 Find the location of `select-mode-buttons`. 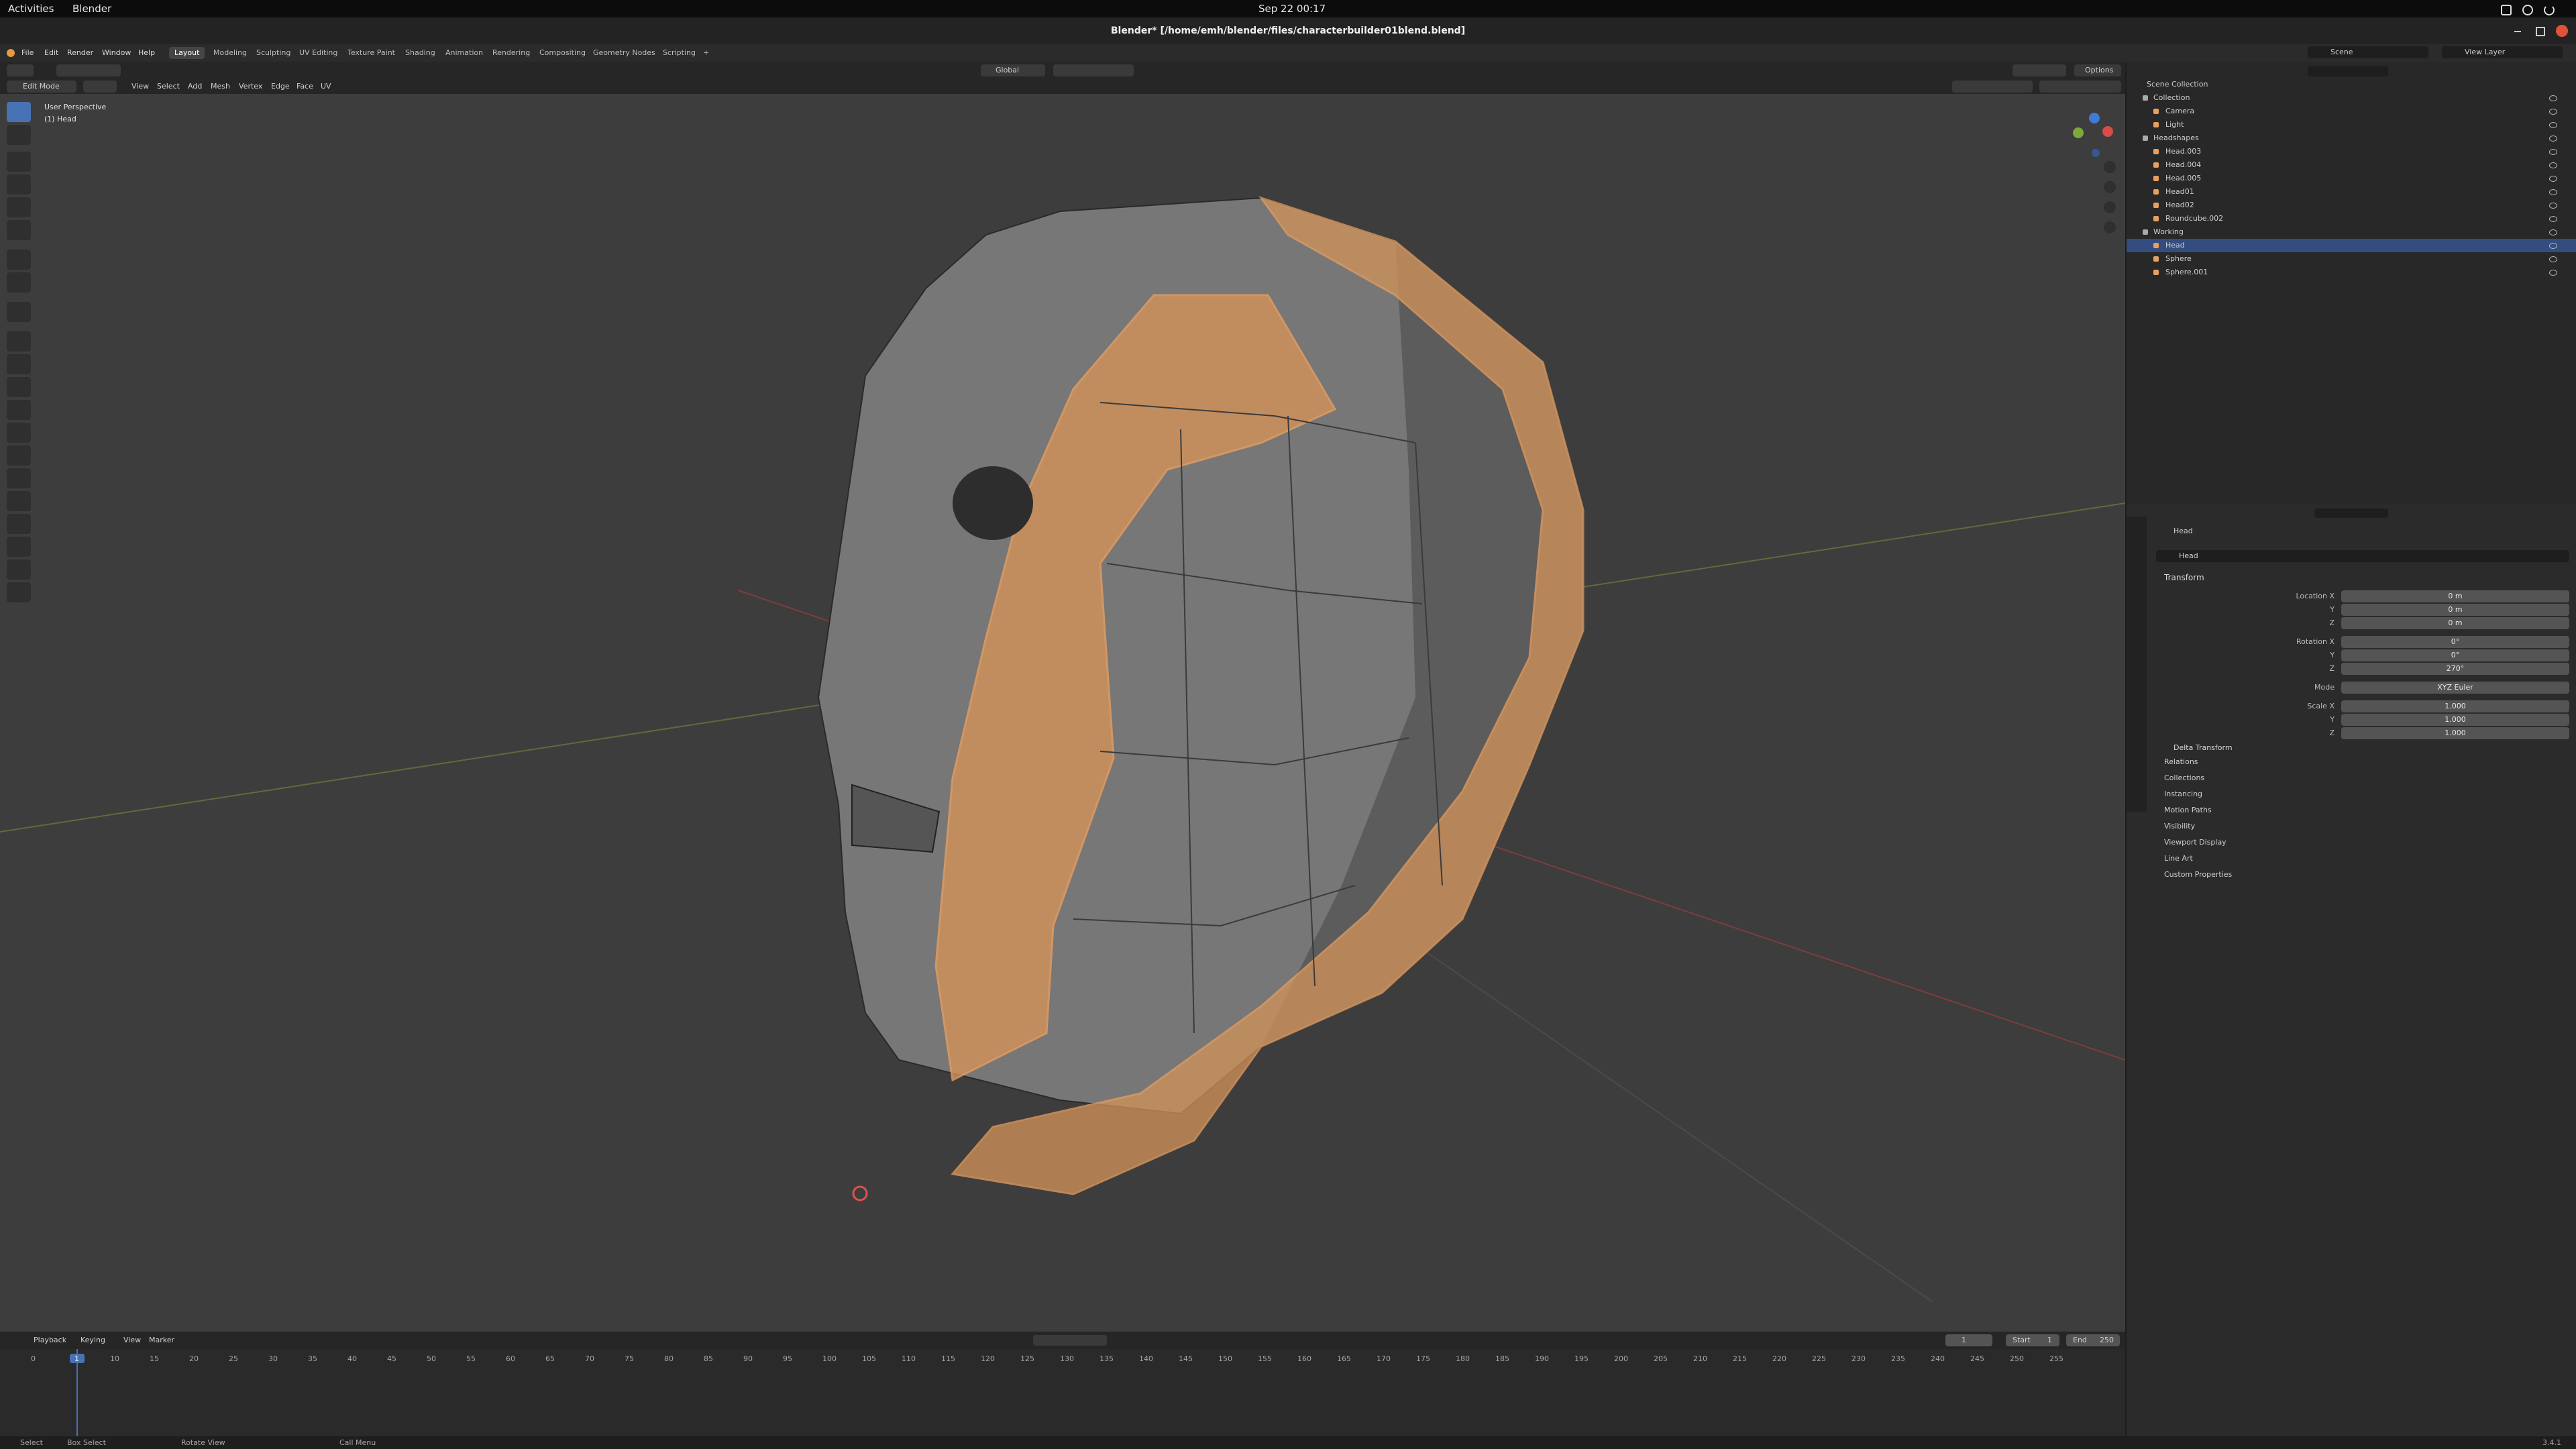

select-mode-buttons is located at coordinates (88, 70).